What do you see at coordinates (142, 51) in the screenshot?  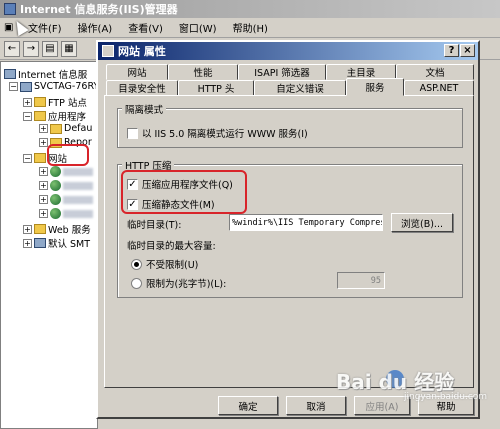 I see `dialog-title: 网站 属性` at bounding box center [142, 51].